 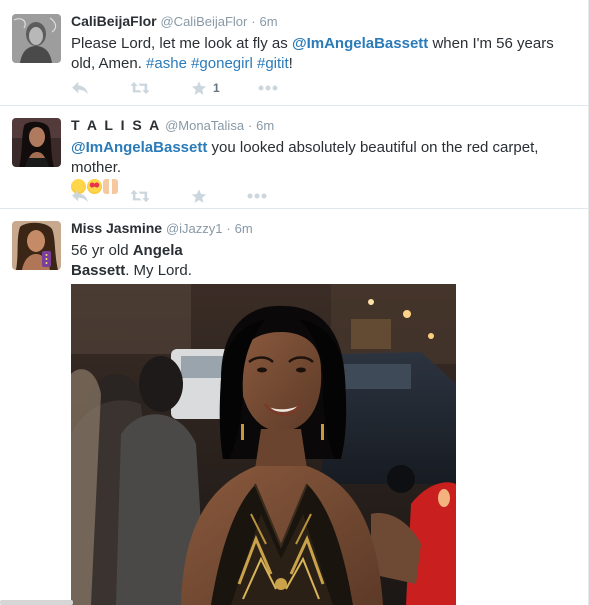 I want to click on text-part: 56 yr old, so click(x=102, y=250).